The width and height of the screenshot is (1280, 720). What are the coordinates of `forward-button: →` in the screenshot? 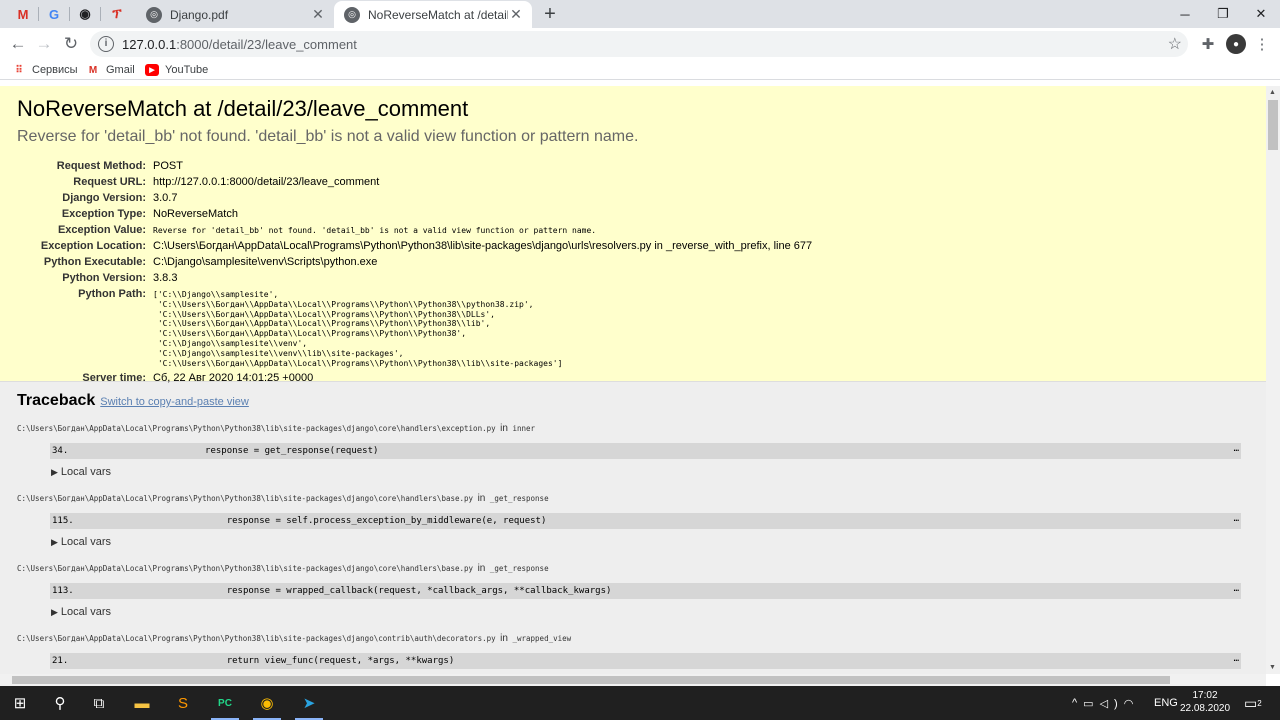 It's located at (44, 44).